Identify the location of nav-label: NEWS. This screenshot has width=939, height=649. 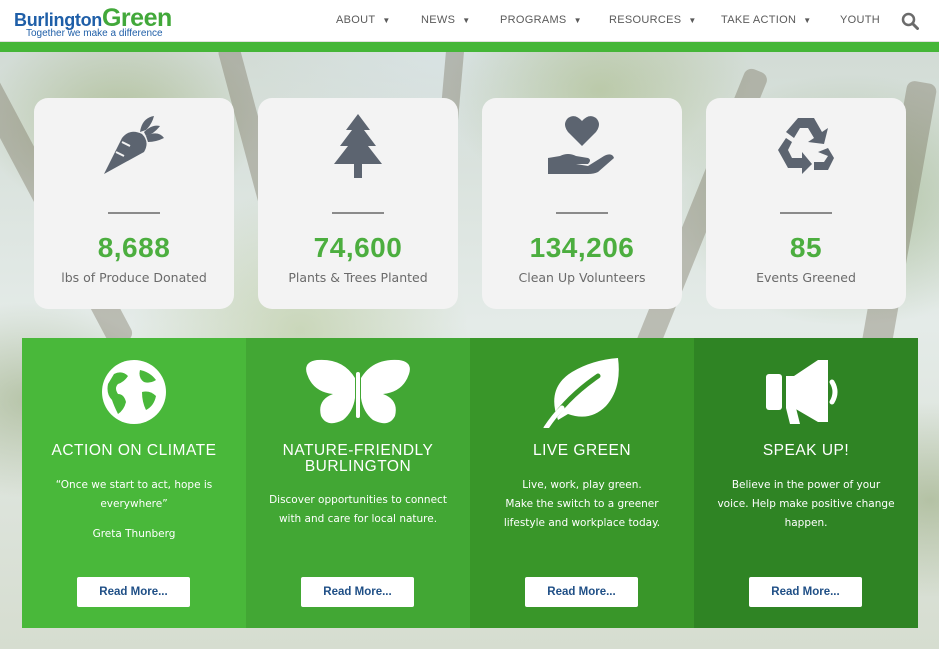
(438, 20).